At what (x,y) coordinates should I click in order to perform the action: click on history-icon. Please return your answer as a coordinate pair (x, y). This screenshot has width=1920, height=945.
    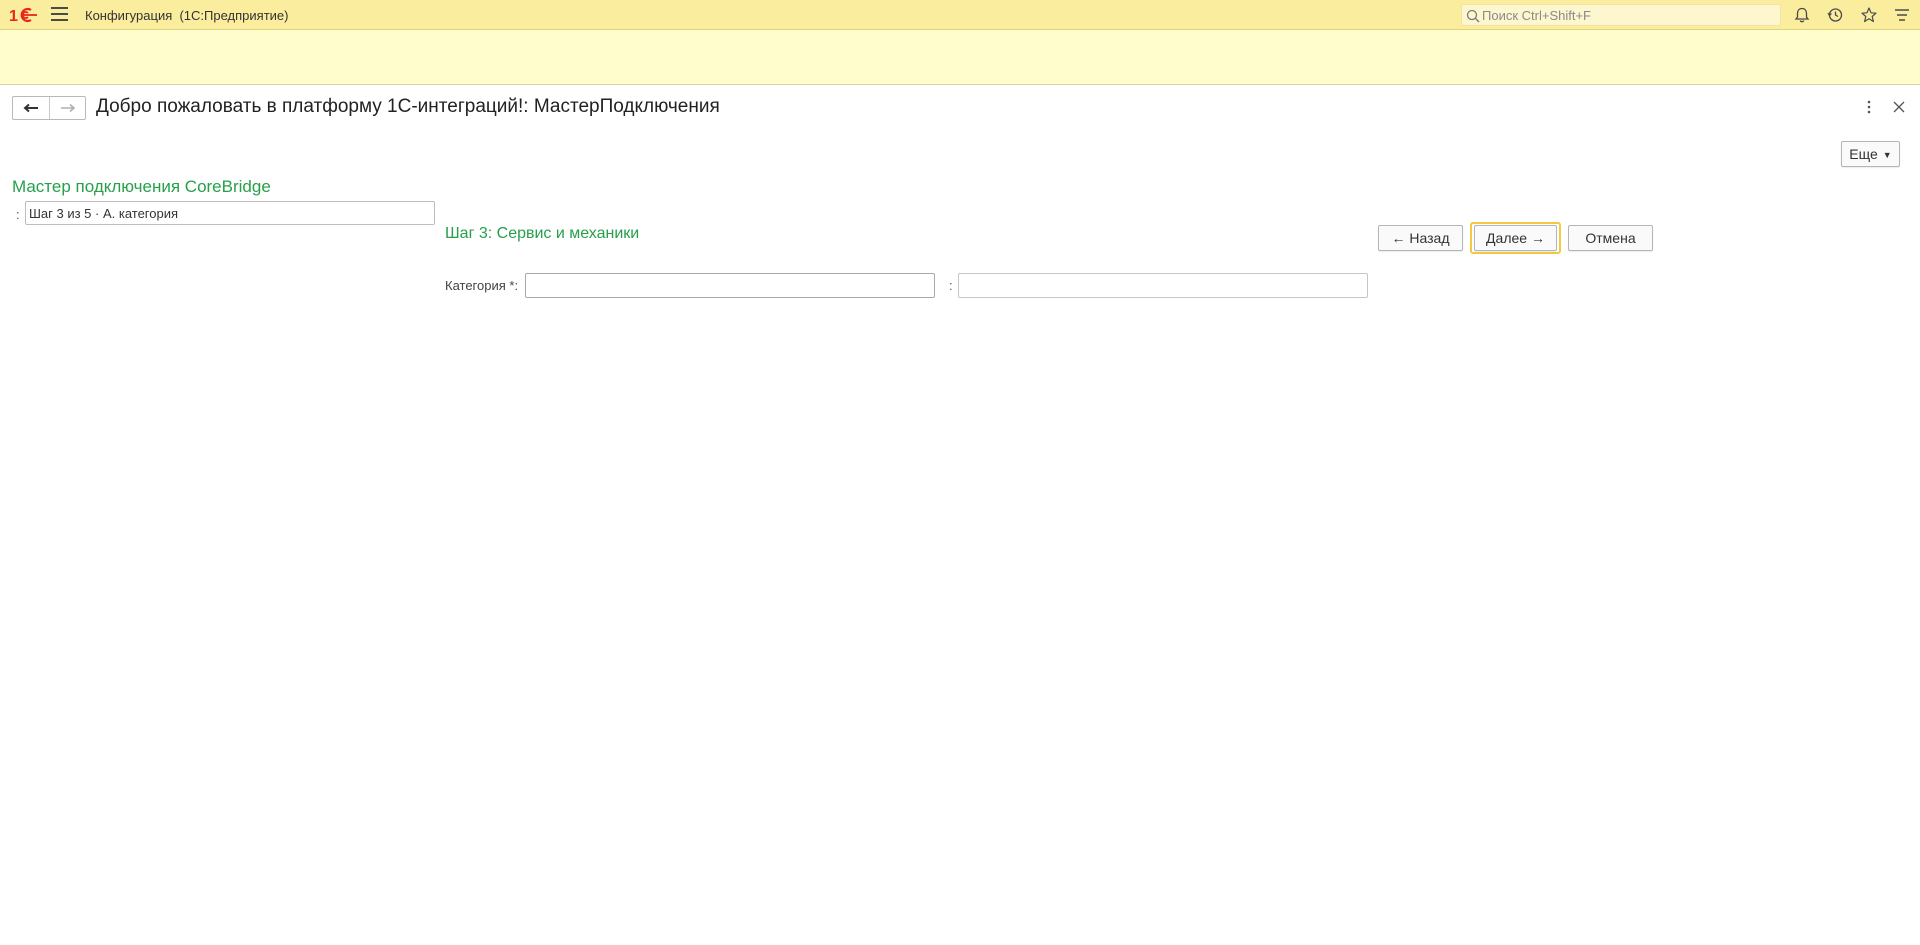
    Looking at the image, I should click on (1835, 15).